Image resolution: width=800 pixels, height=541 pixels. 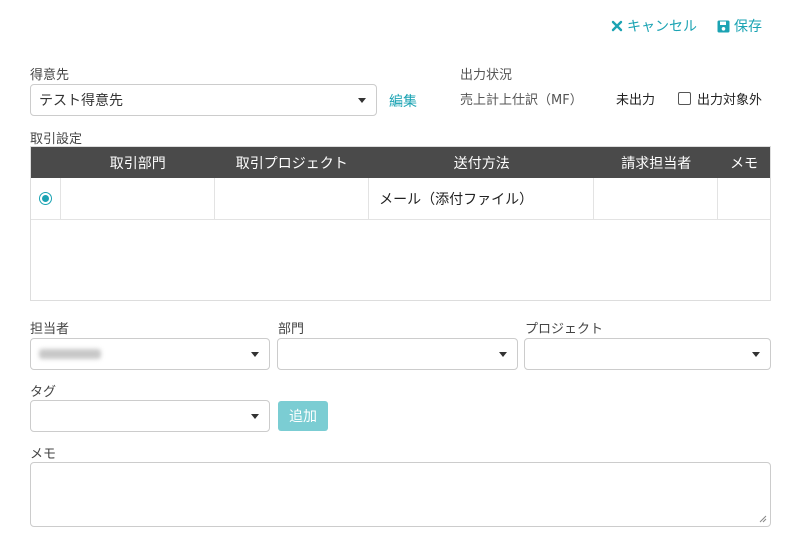 What do you see at coordinates (70, 354) in the screenshot?
I see `person-value-redacted` at bounding box center [70, 354].